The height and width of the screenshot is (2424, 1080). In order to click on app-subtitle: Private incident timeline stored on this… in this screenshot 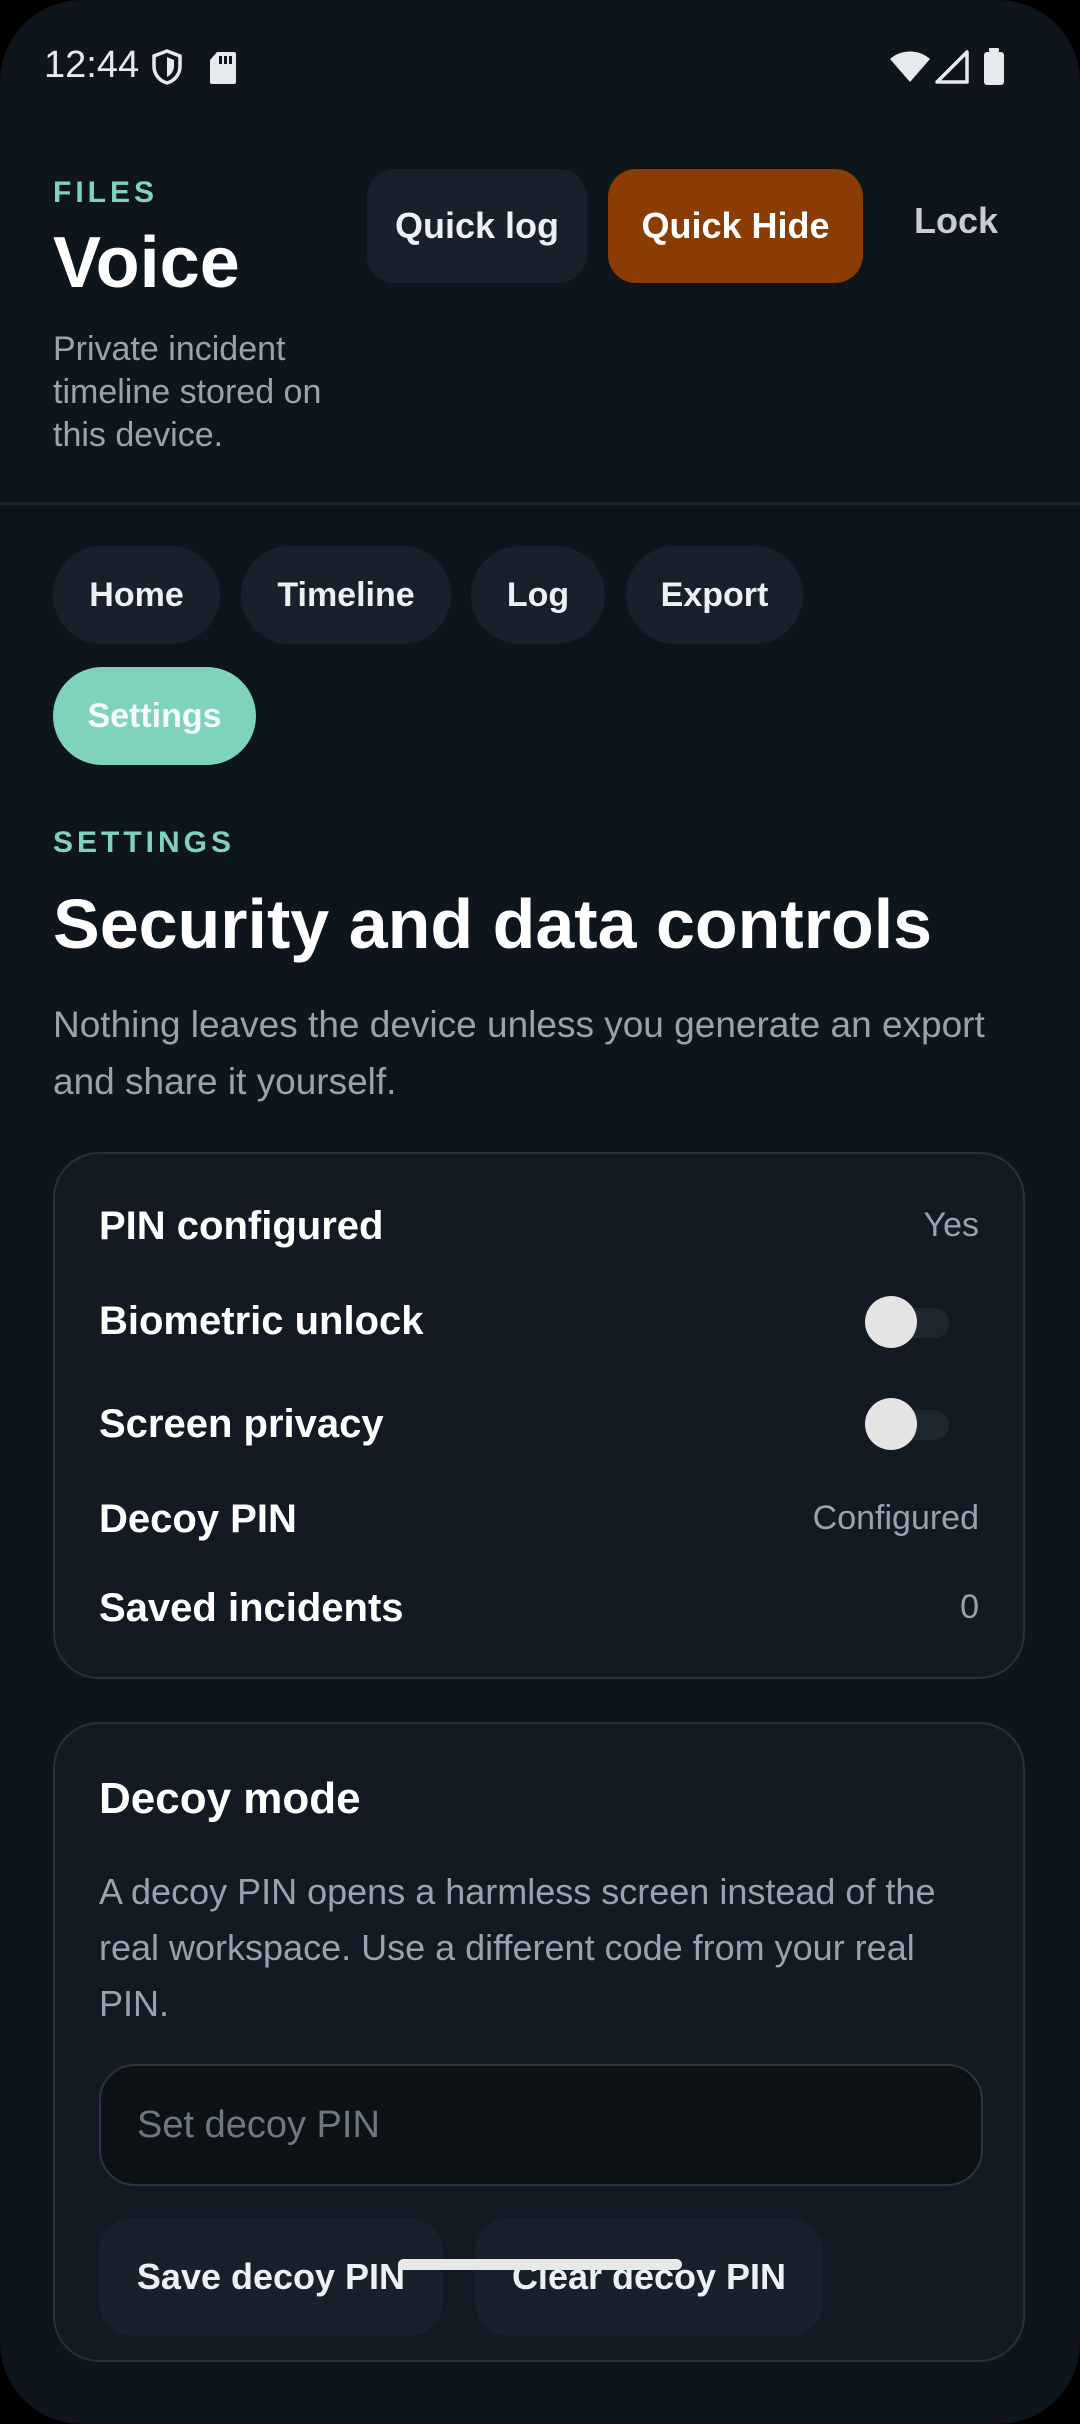, I will do `click(187, 392)`.